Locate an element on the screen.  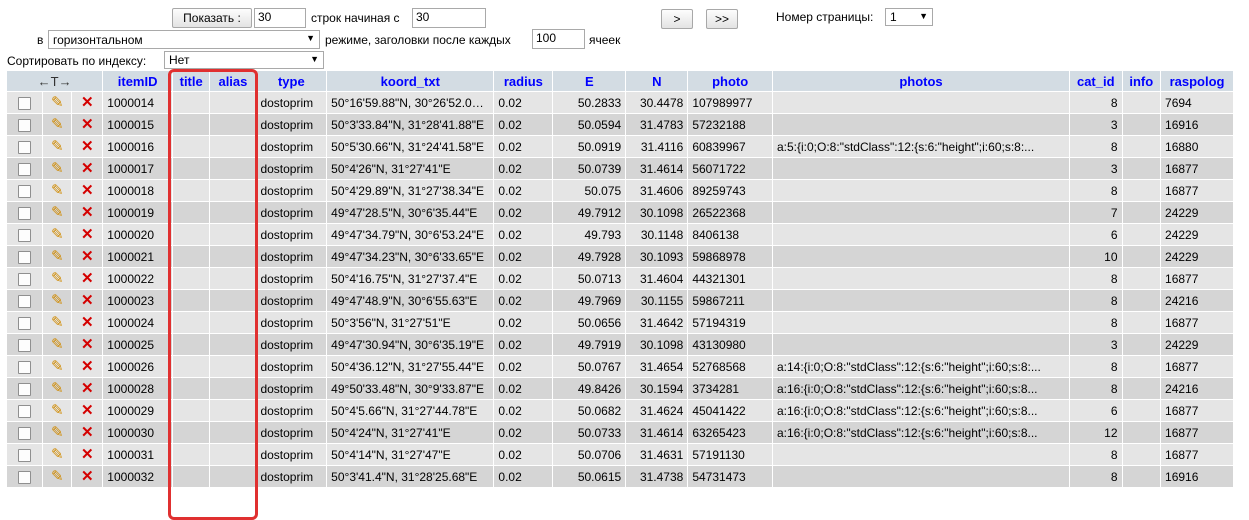
column-header-photo: photo is located at coordinates (730, 81).